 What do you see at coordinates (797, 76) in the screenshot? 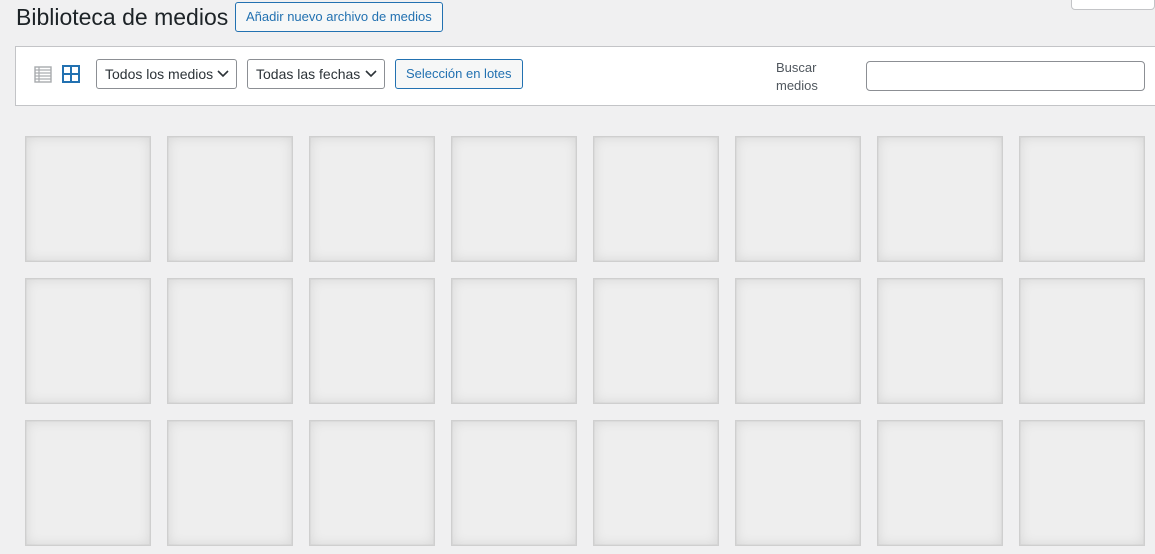
I see `search-label: Buscar medios` at bounding box center [797, 76].